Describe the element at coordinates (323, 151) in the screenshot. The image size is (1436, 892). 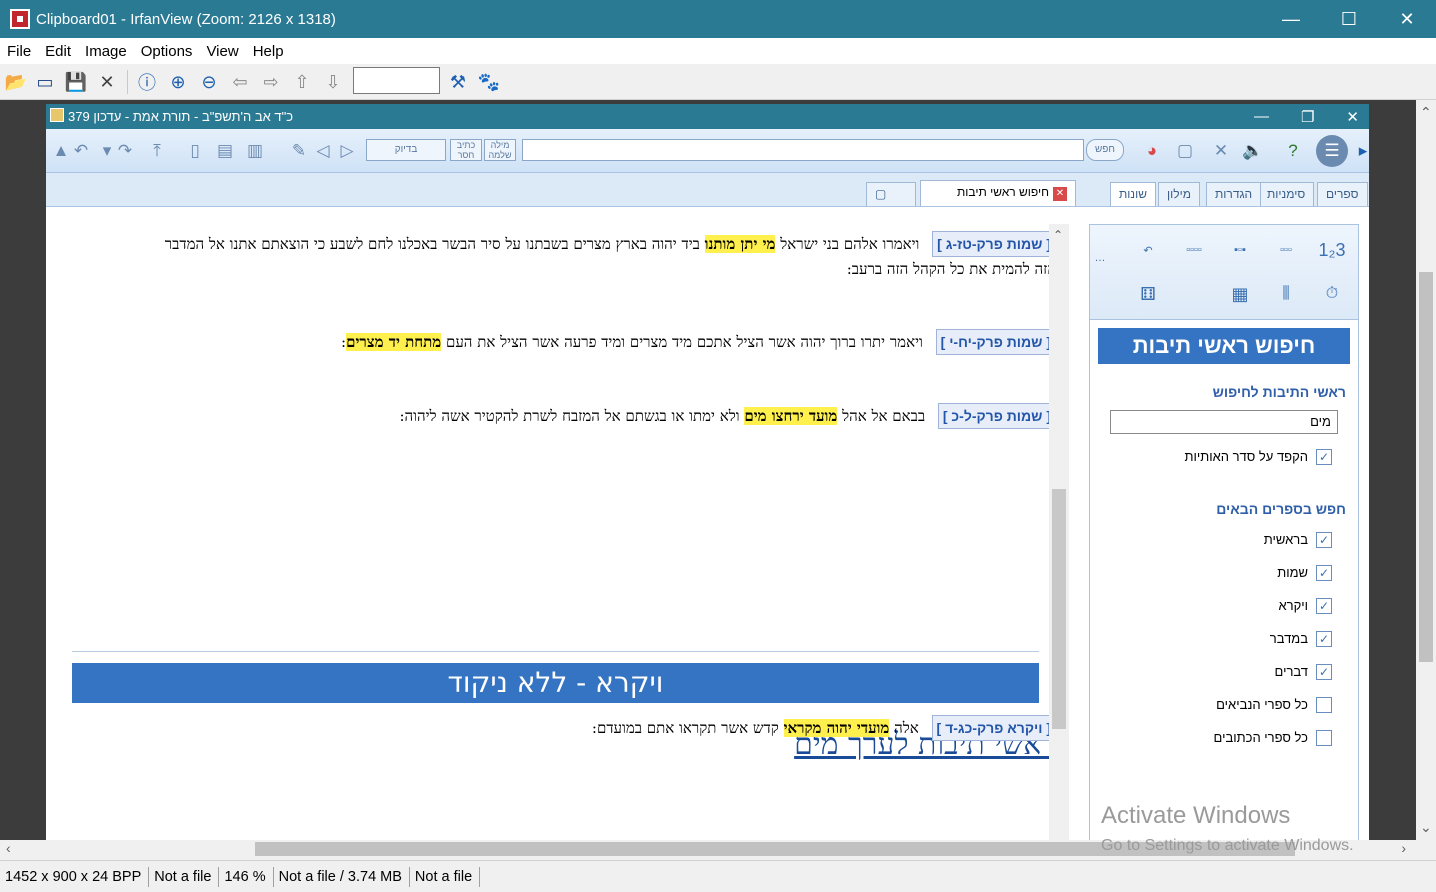
I see `back-arrow-icon: ◁` at that location.